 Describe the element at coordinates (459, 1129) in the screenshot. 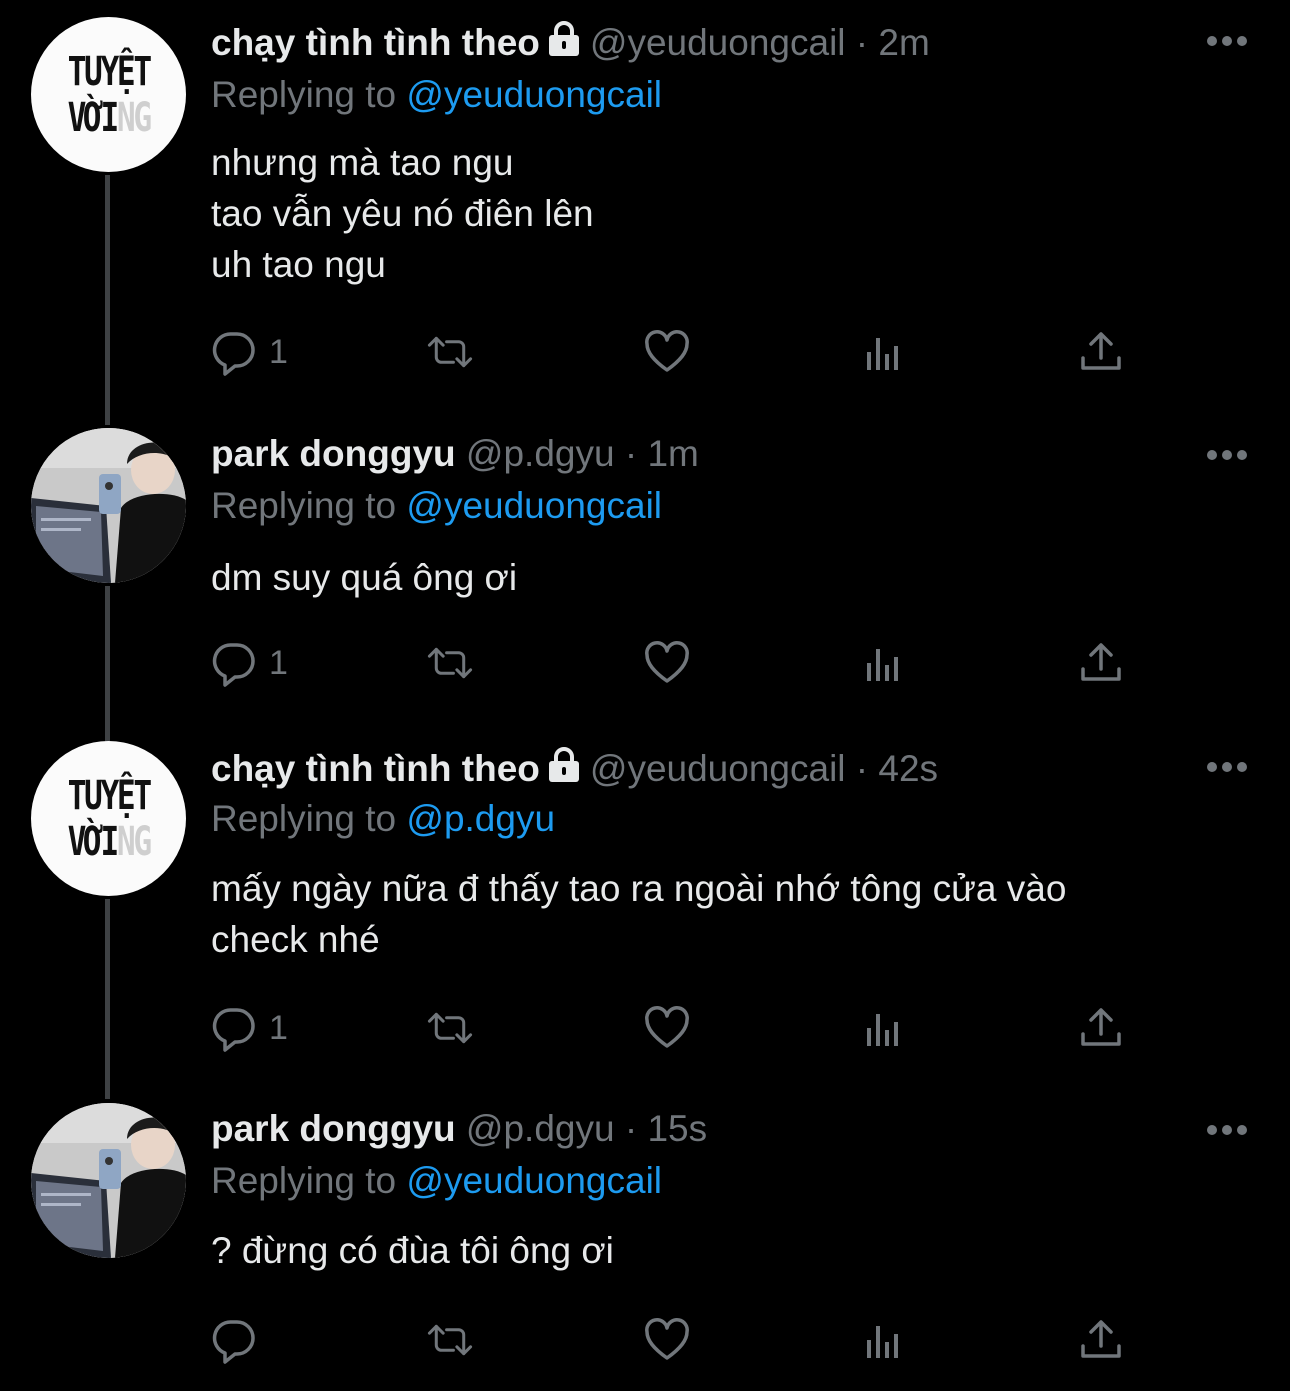

I see `tweet-header: park donggyu @p.dgyu · 15s` at that location.